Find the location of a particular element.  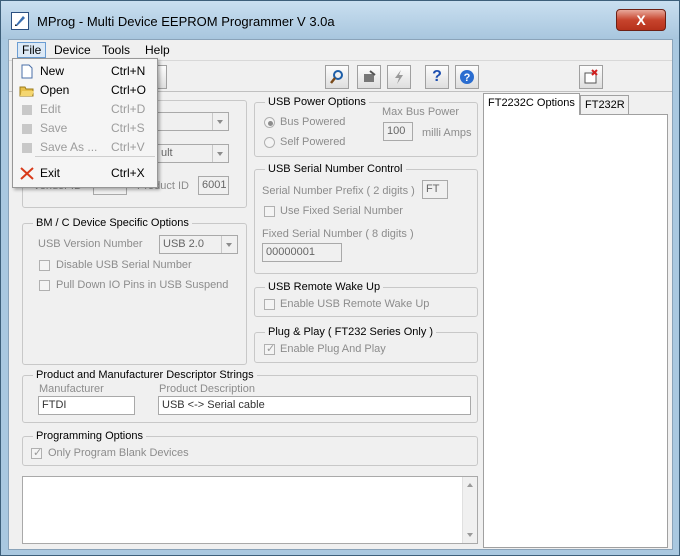

menu-item-edit: Edit Ctrl+D is located at coordinates (85, 109).